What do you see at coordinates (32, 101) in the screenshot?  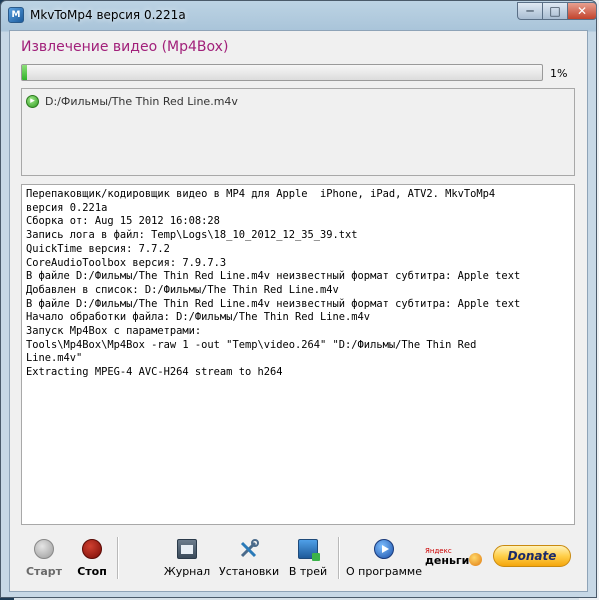 I see `play-circle-icon: ▸` at bounding box center [32, 101].